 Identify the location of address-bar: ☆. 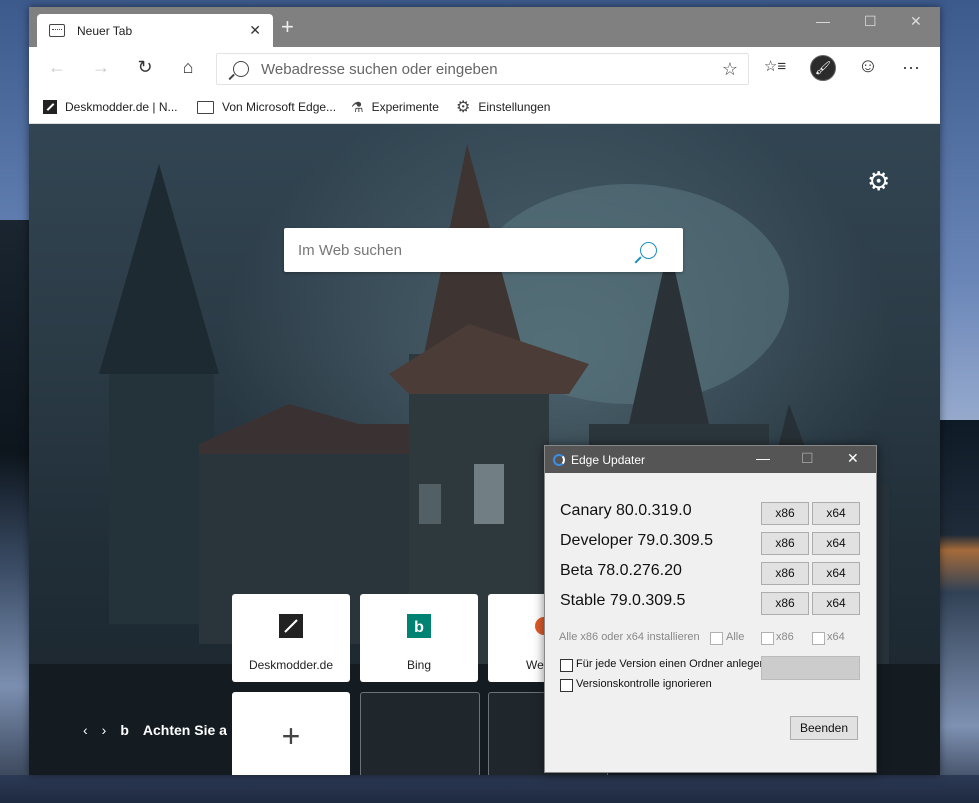
(482, 69).